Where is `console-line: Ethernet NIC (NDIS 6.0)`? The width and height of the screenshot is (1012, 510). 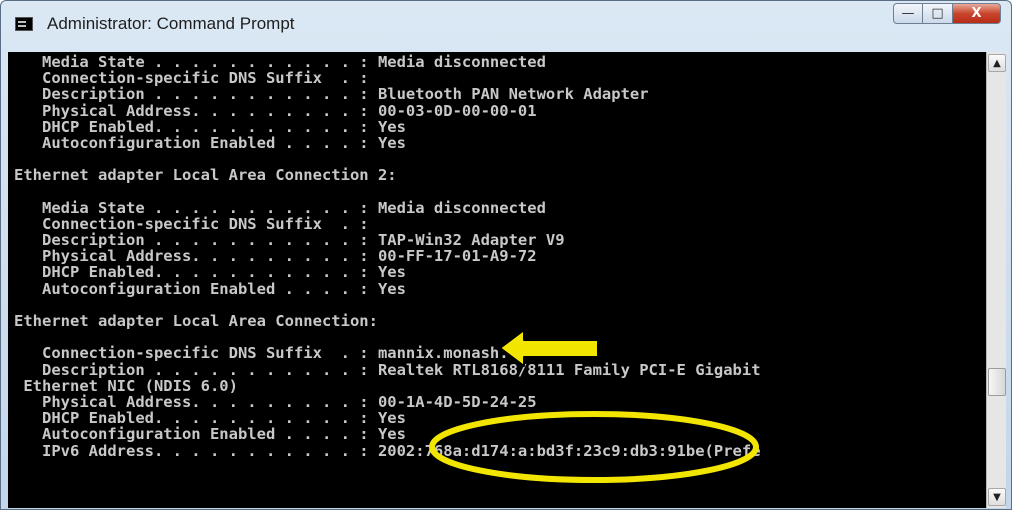
console-line: Ethernet NIC (NDIS 6.0) is located at coordinates (126, 385).